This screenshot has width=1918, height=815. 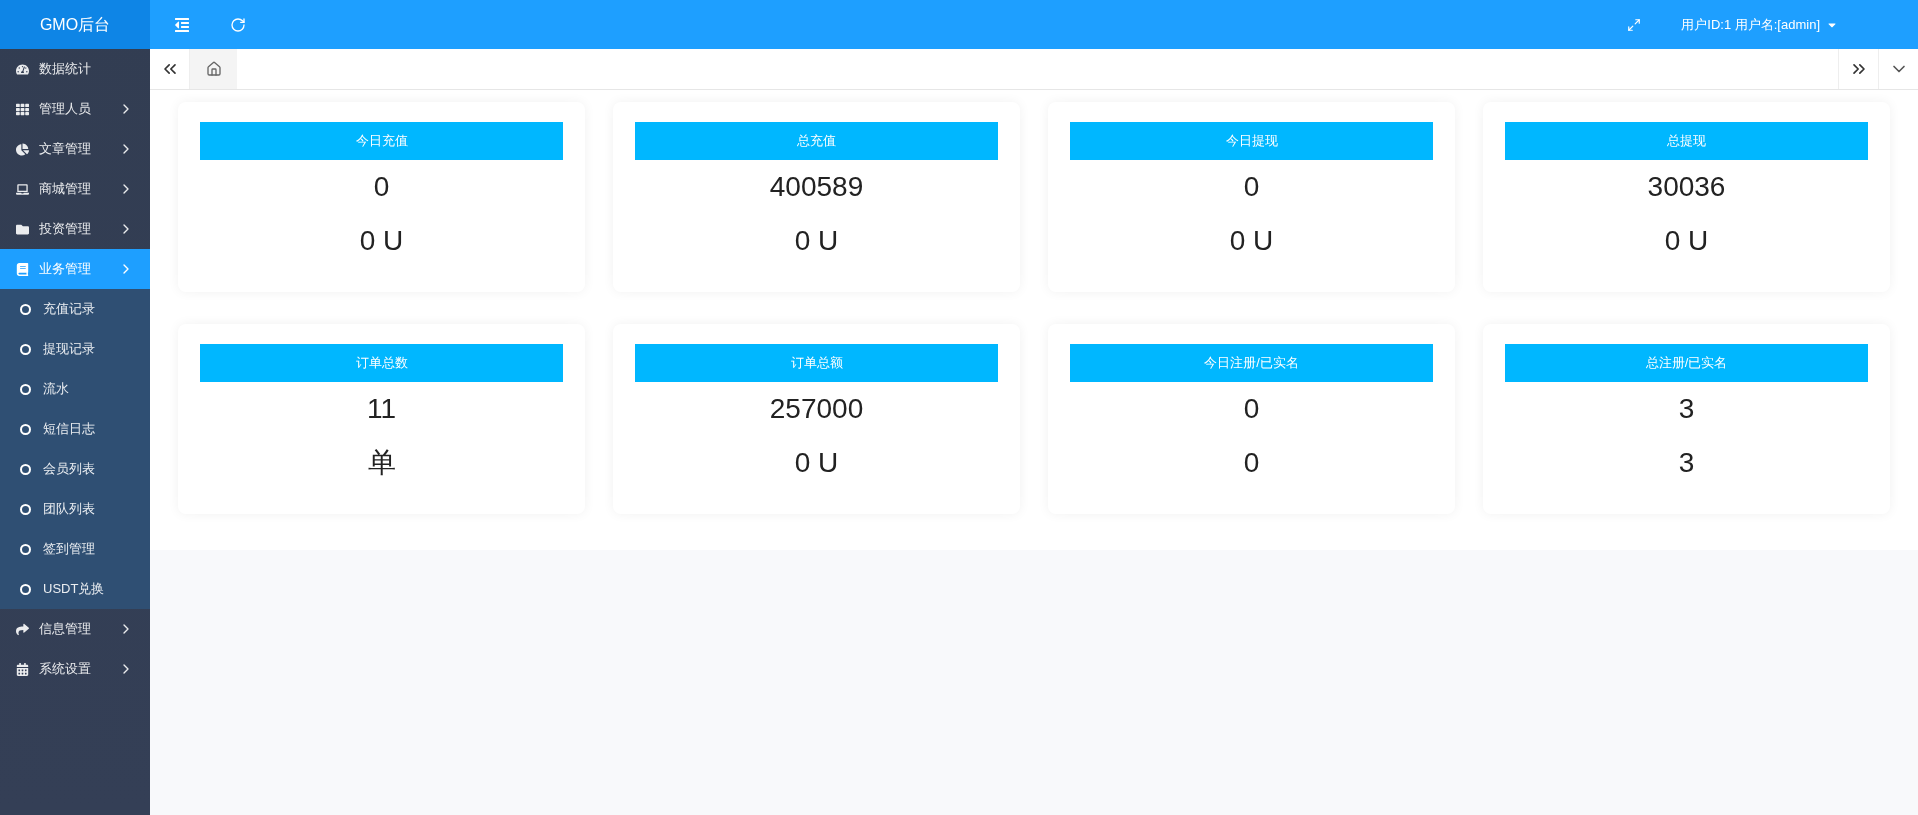 What do you see at coordinates (1686, 463) in the screenshot?
I see `stat-subvalue: 3` at bounding box center [1686, 463].